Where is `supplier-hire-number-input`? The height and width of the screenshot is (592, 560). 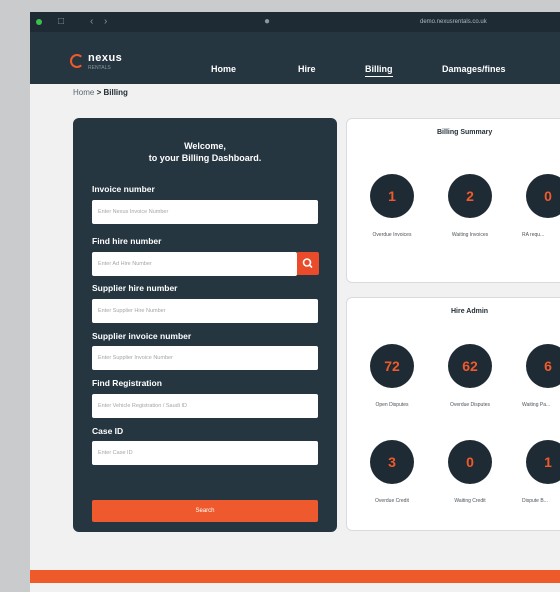
supplier-hire-number-input is located at coordinates (205, 311).